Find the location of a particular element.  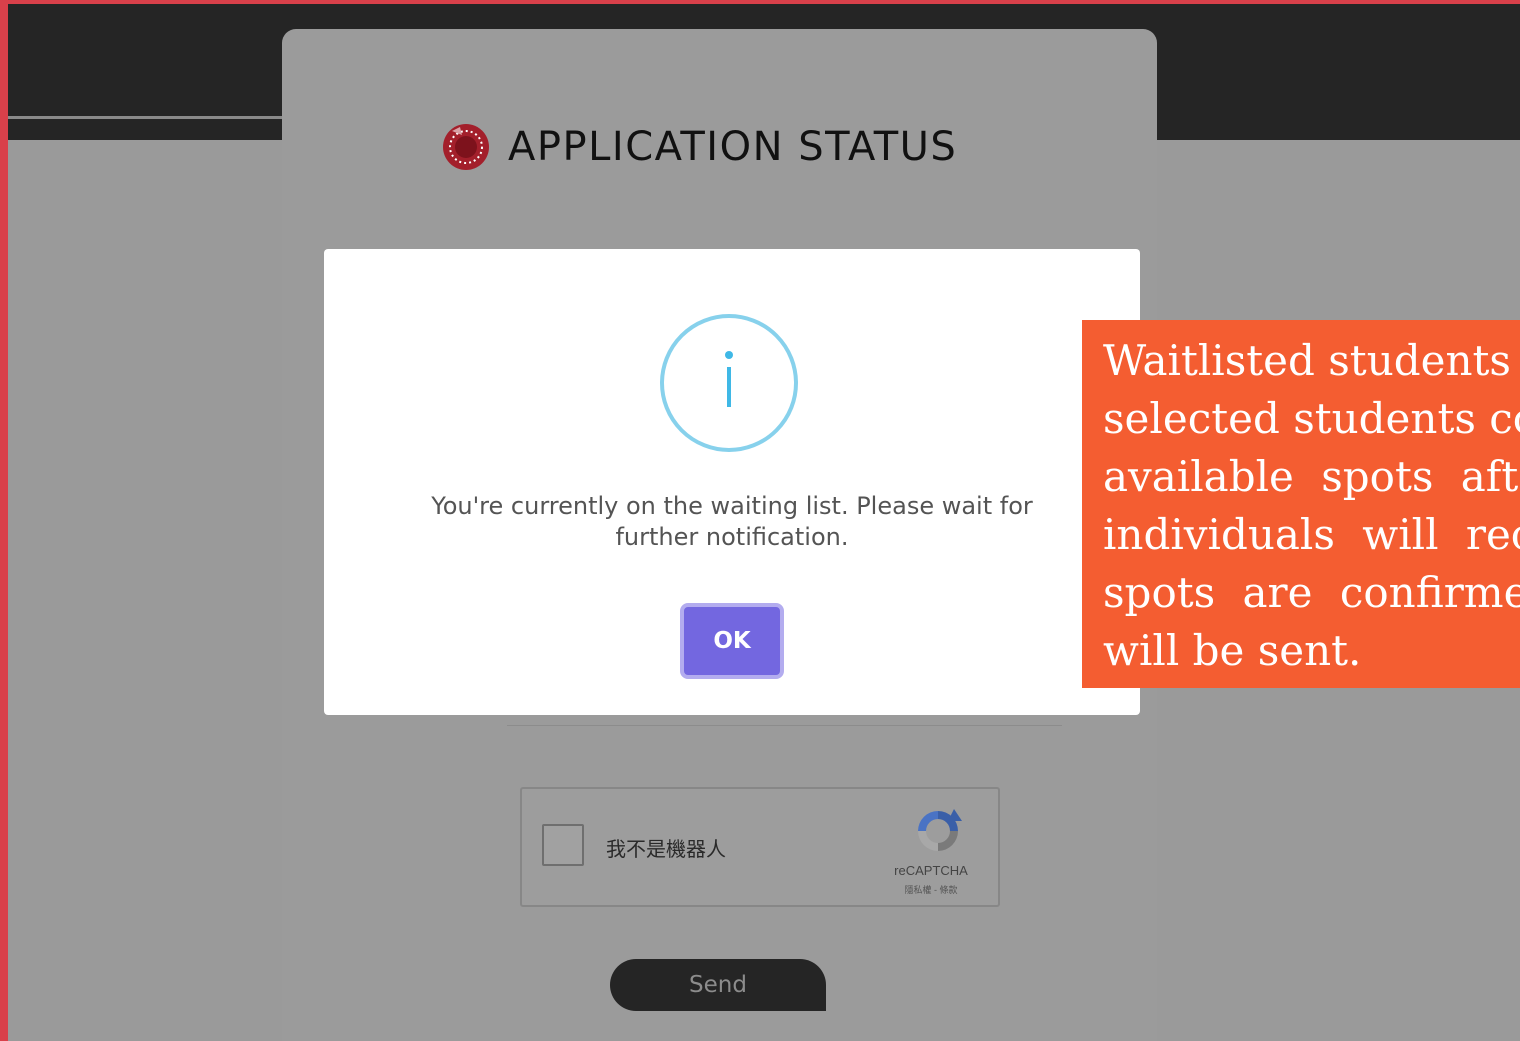

ok-button: OK is located at coordinates (732, 641).